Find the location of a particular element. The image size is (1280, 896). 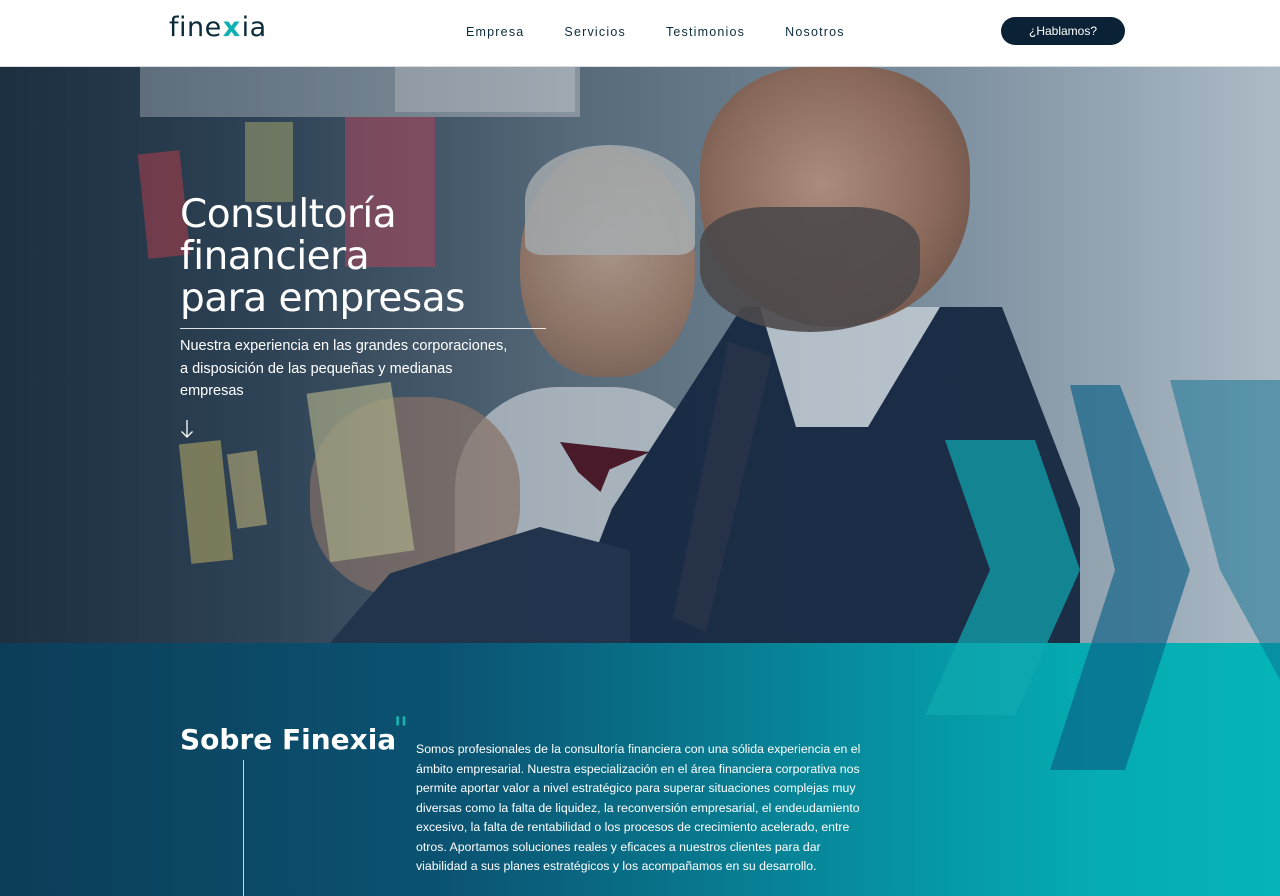

main-nav: Empresa Servicios Testimonios Nosotros is located at coordinates (675, 32).